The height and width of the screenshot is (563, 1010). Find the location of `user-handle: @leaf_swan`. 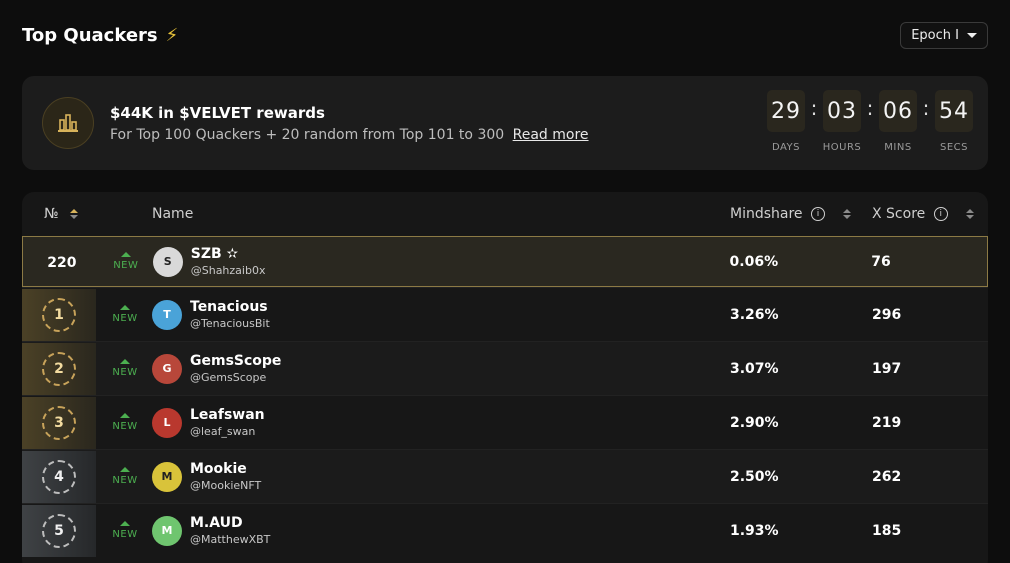

user-handle: @leaf_swan is located at coordinates (223, 431).